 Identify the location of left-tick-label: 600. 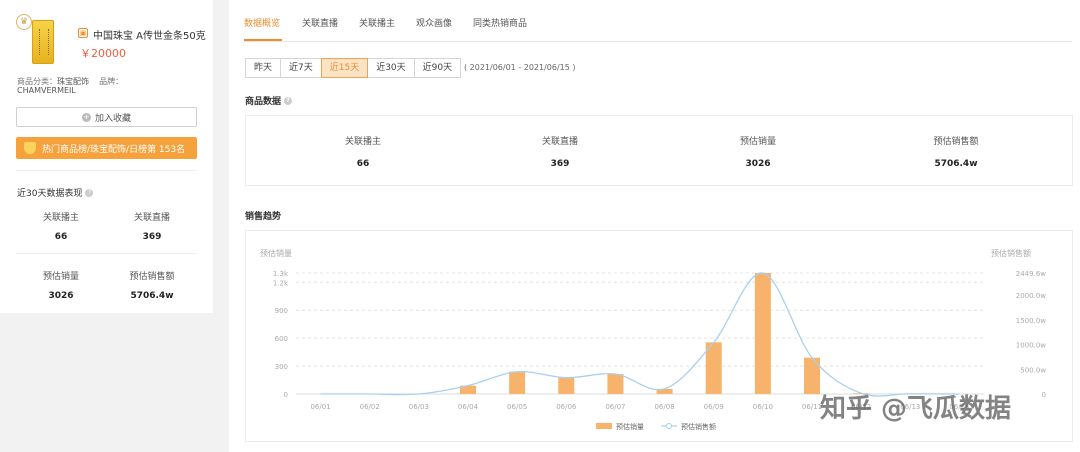
(281, 339).